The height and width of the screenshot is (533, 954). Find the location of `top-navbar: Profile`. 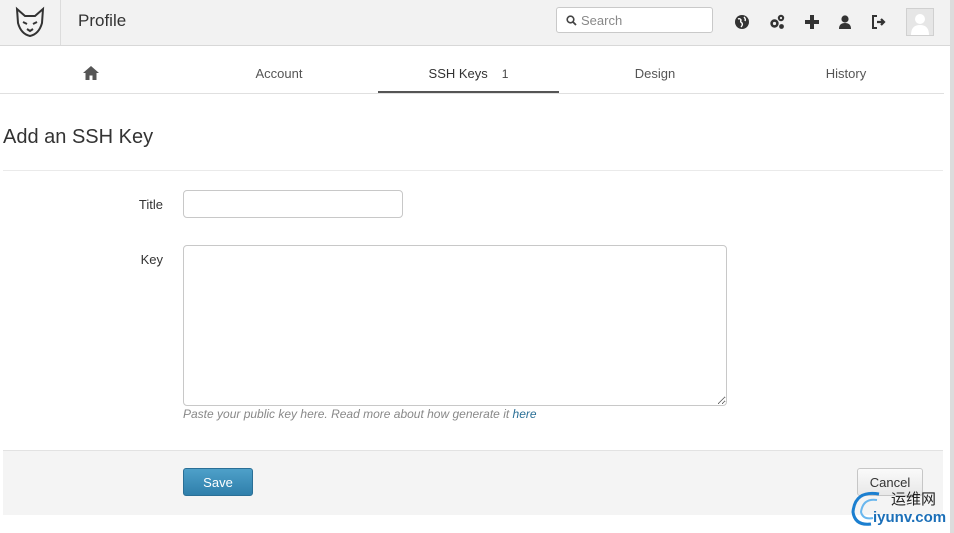

top-navbar: Profile is located at coordinates (475, 23).